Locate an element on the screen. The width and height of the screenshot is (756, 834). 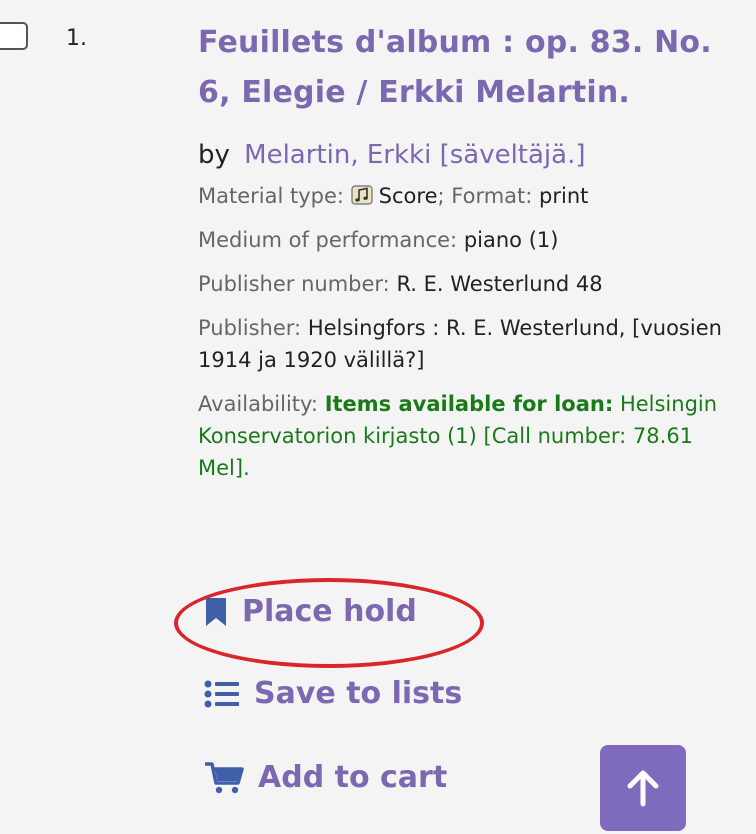
format-label: Format: is located at coordinates (492, 196).